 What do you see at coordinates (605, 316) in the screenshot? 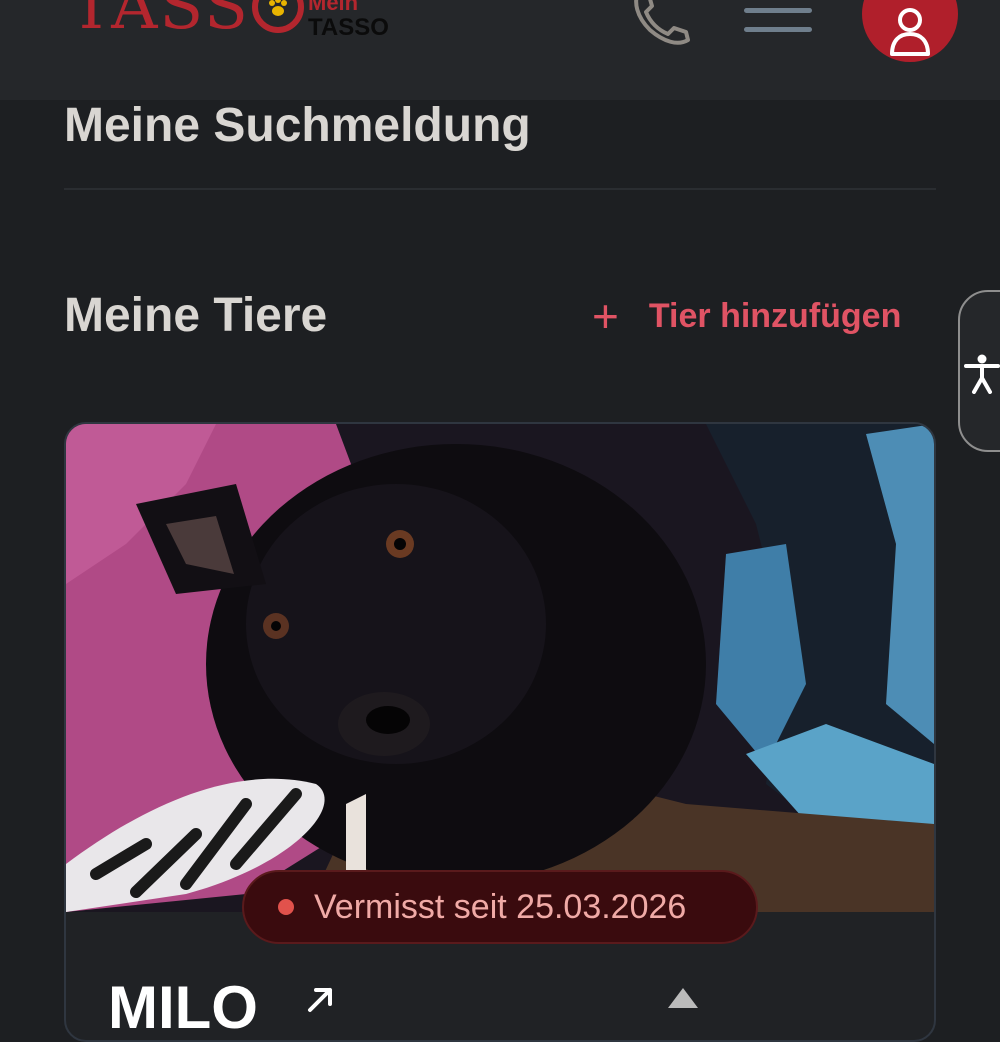
I see `plus-icon: +` at bounding box center [605, 316].